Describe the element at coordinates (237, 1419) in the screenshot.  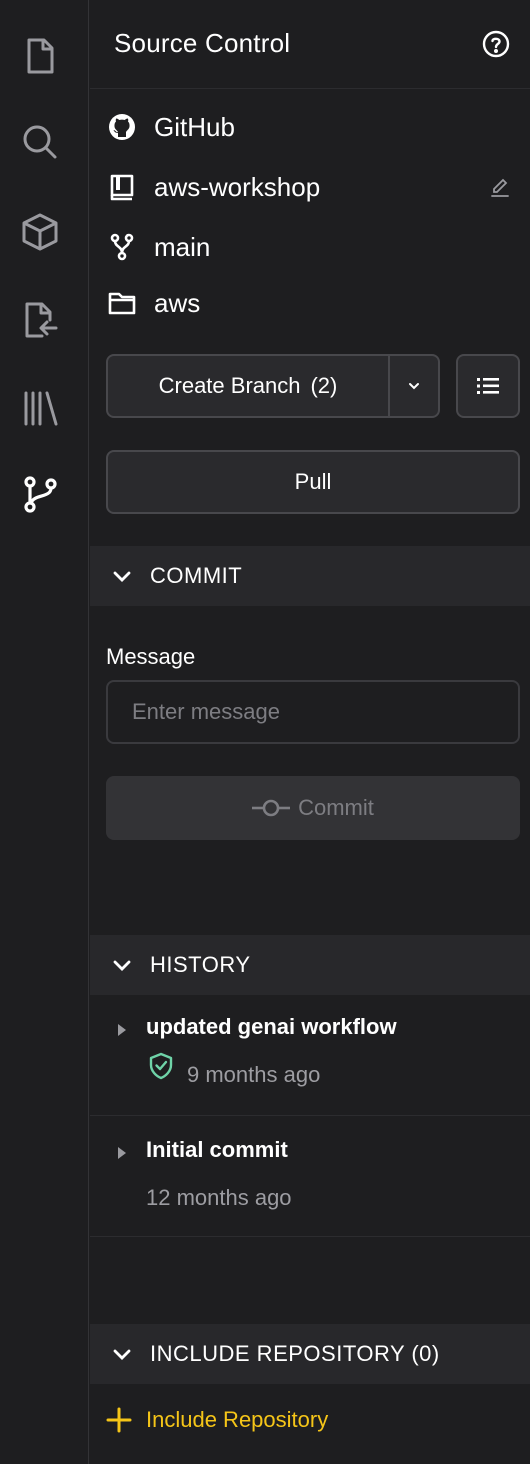
I see `include-repository-label: Include Repository` at that location.